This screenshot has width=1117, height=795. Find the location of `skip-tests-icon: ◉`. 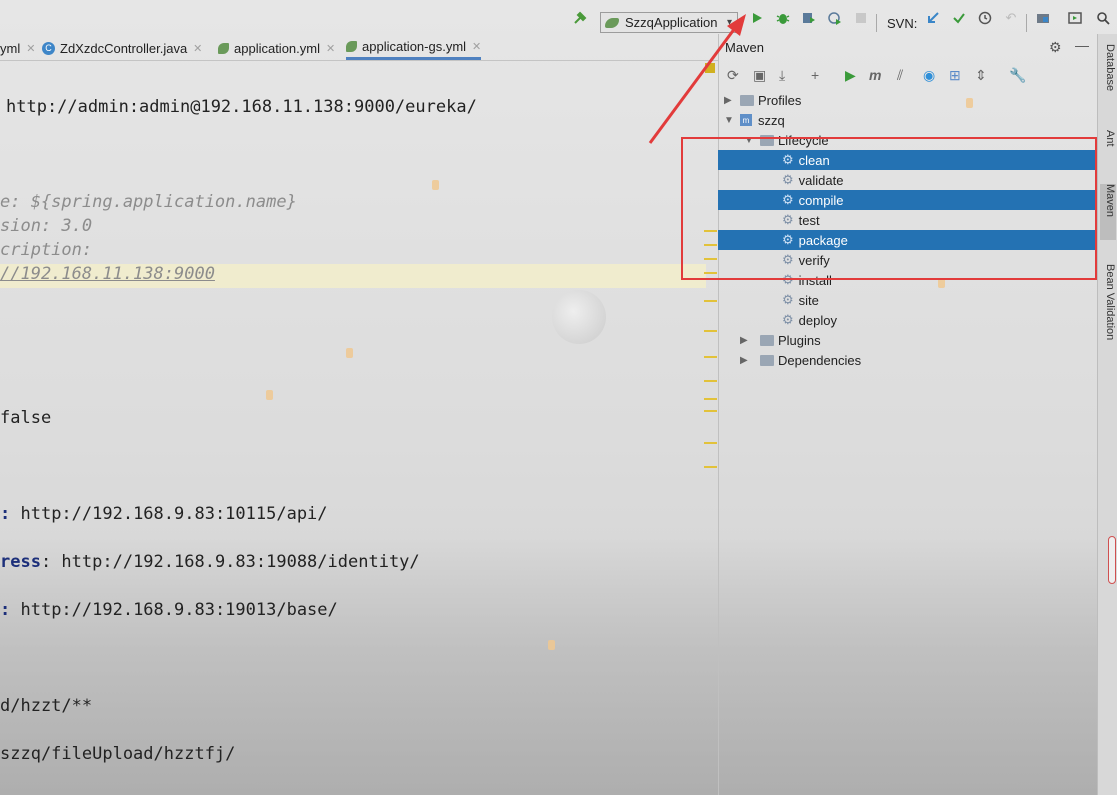

skip-tests-icon: ◉ is located at coordinates (929, 75).